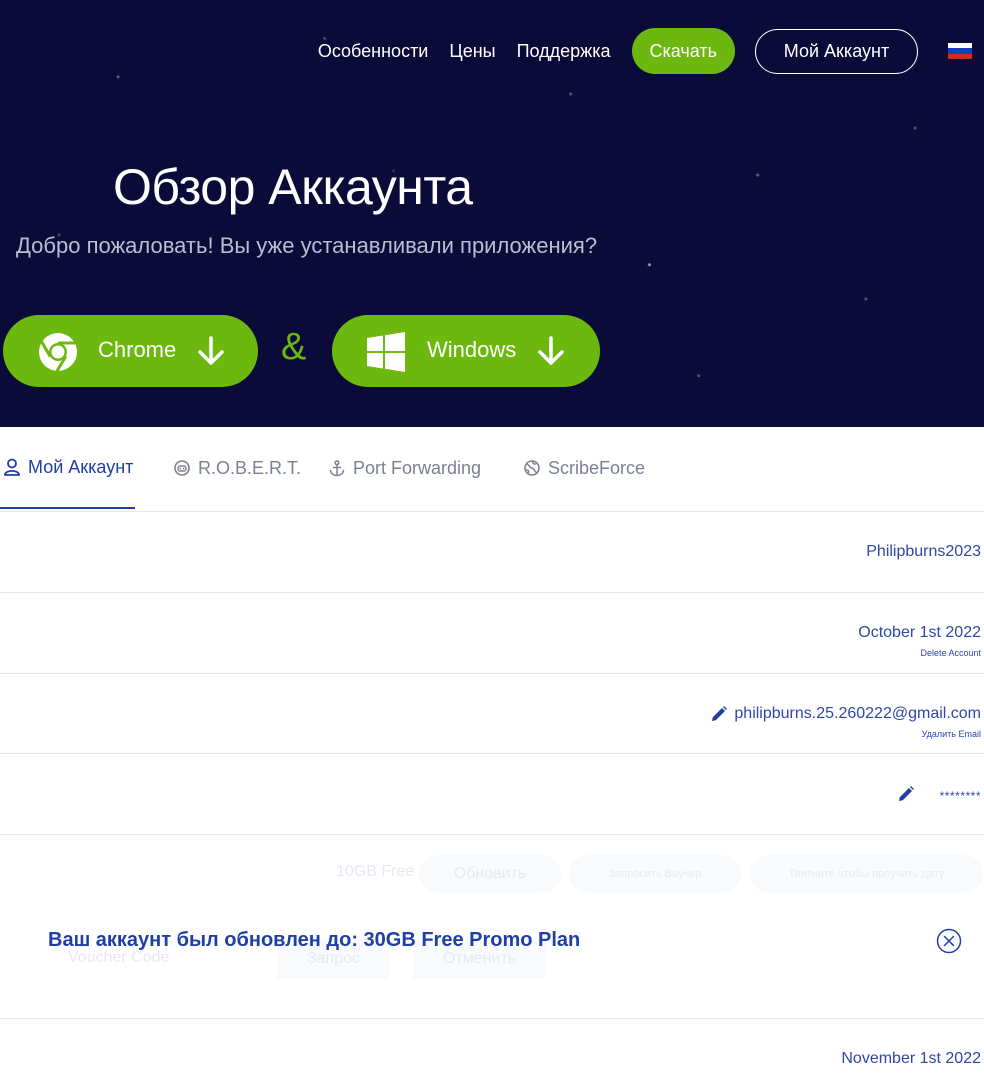  What do you see at coordinates (12, 467) in the screenshot?
I see `user-icon` at bounding box center [12, 467].